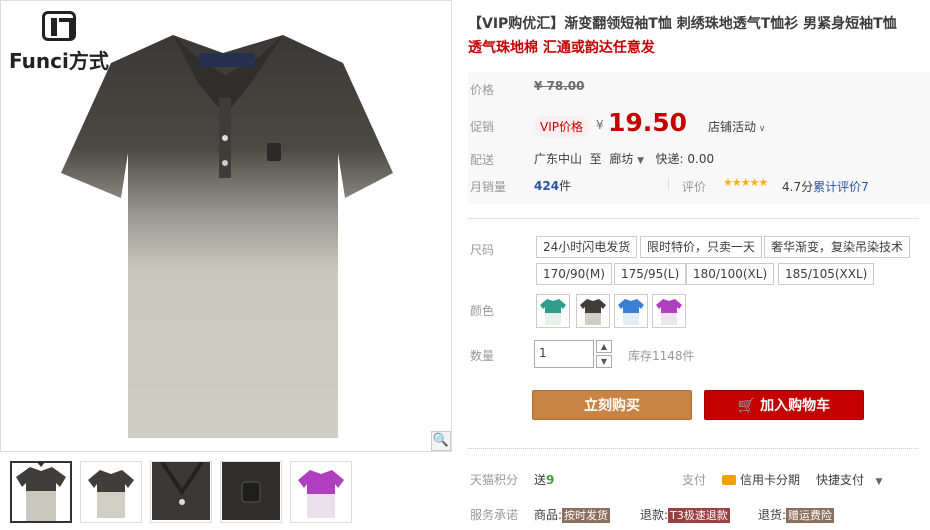 The image size is (930, 530). I want to click on size-tag-3: 奢华渐变，复染吊染技术, so click(837, 247).